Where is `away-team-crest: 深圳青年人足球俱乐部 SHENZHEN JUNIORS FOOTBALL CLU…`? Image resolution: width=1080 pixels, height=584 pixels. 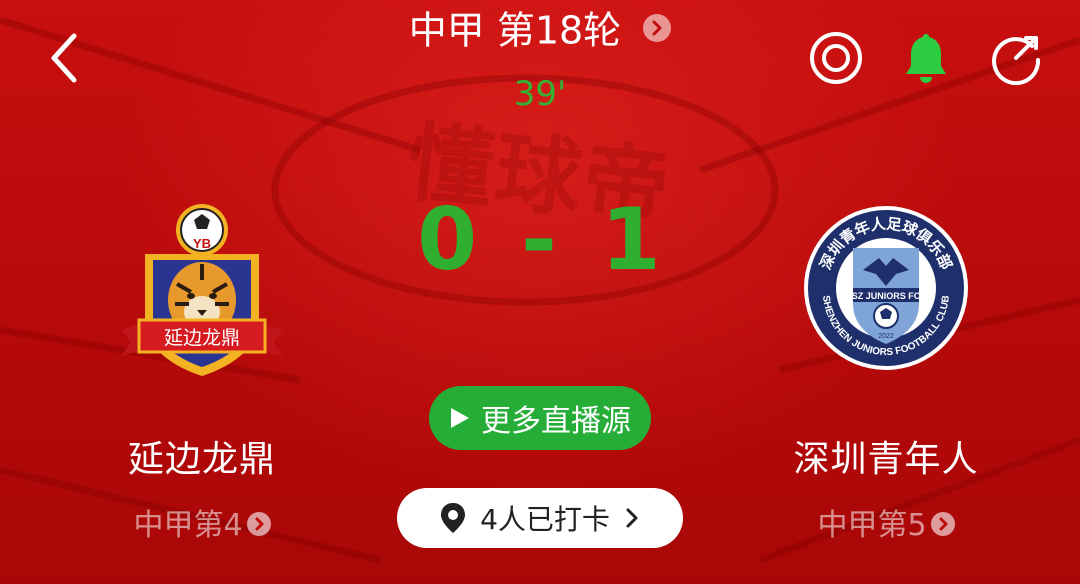
away-team-crest: 深圳青年人足球俱乐部 SHENZHEN JUNIORS FOOTBALL CLU… is located at coordinates (886, 288).